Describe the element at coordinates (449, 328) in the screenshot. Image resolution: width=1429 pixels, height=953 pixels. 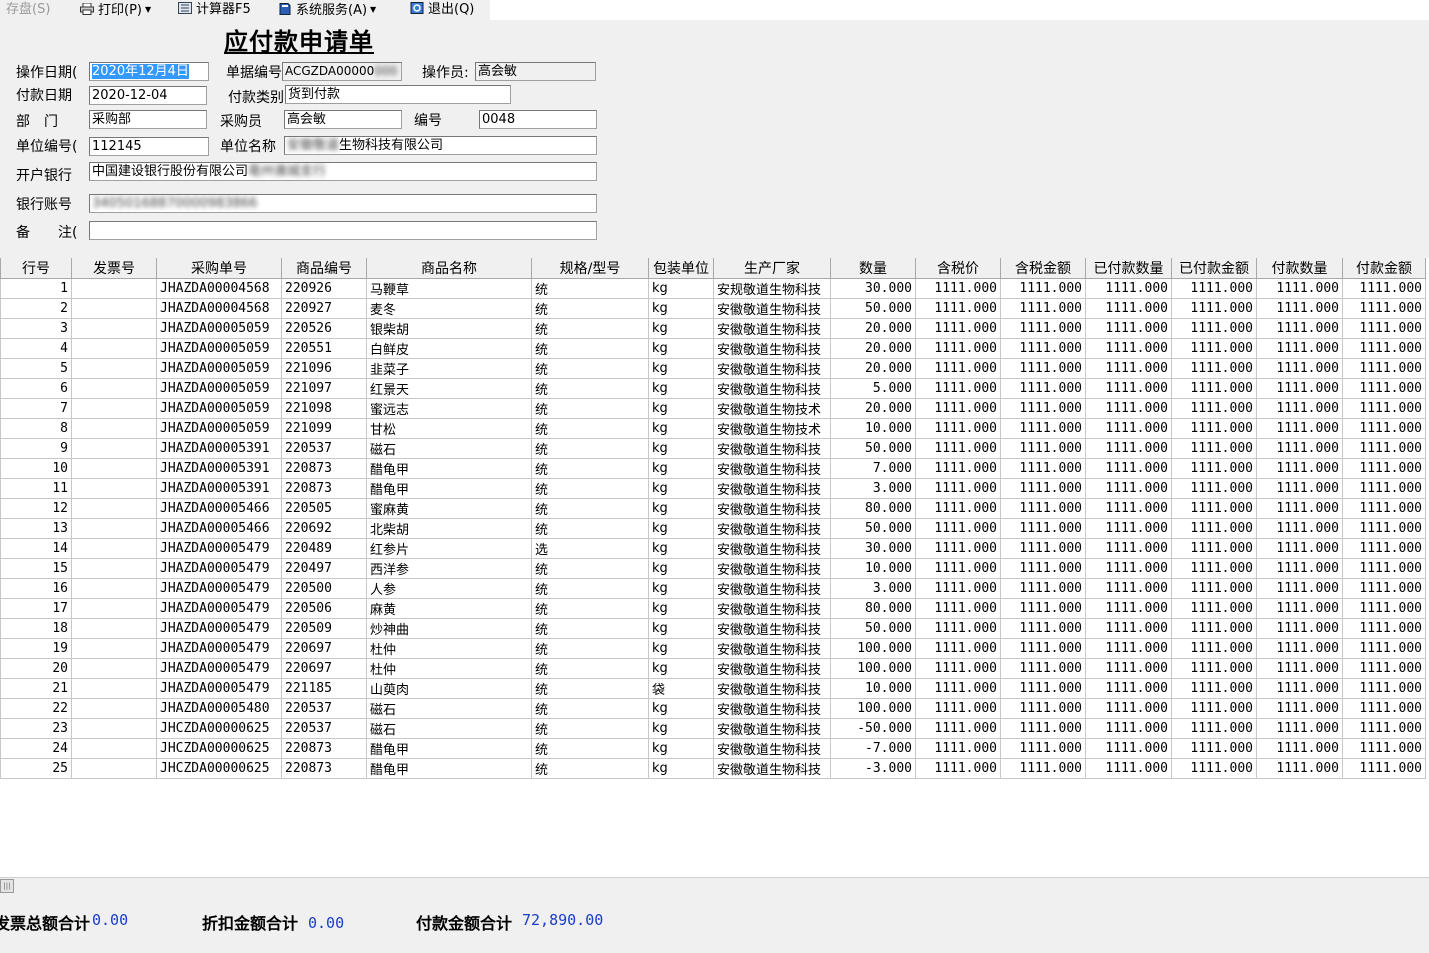
I see `table-cell: 银柴胡` at that location.